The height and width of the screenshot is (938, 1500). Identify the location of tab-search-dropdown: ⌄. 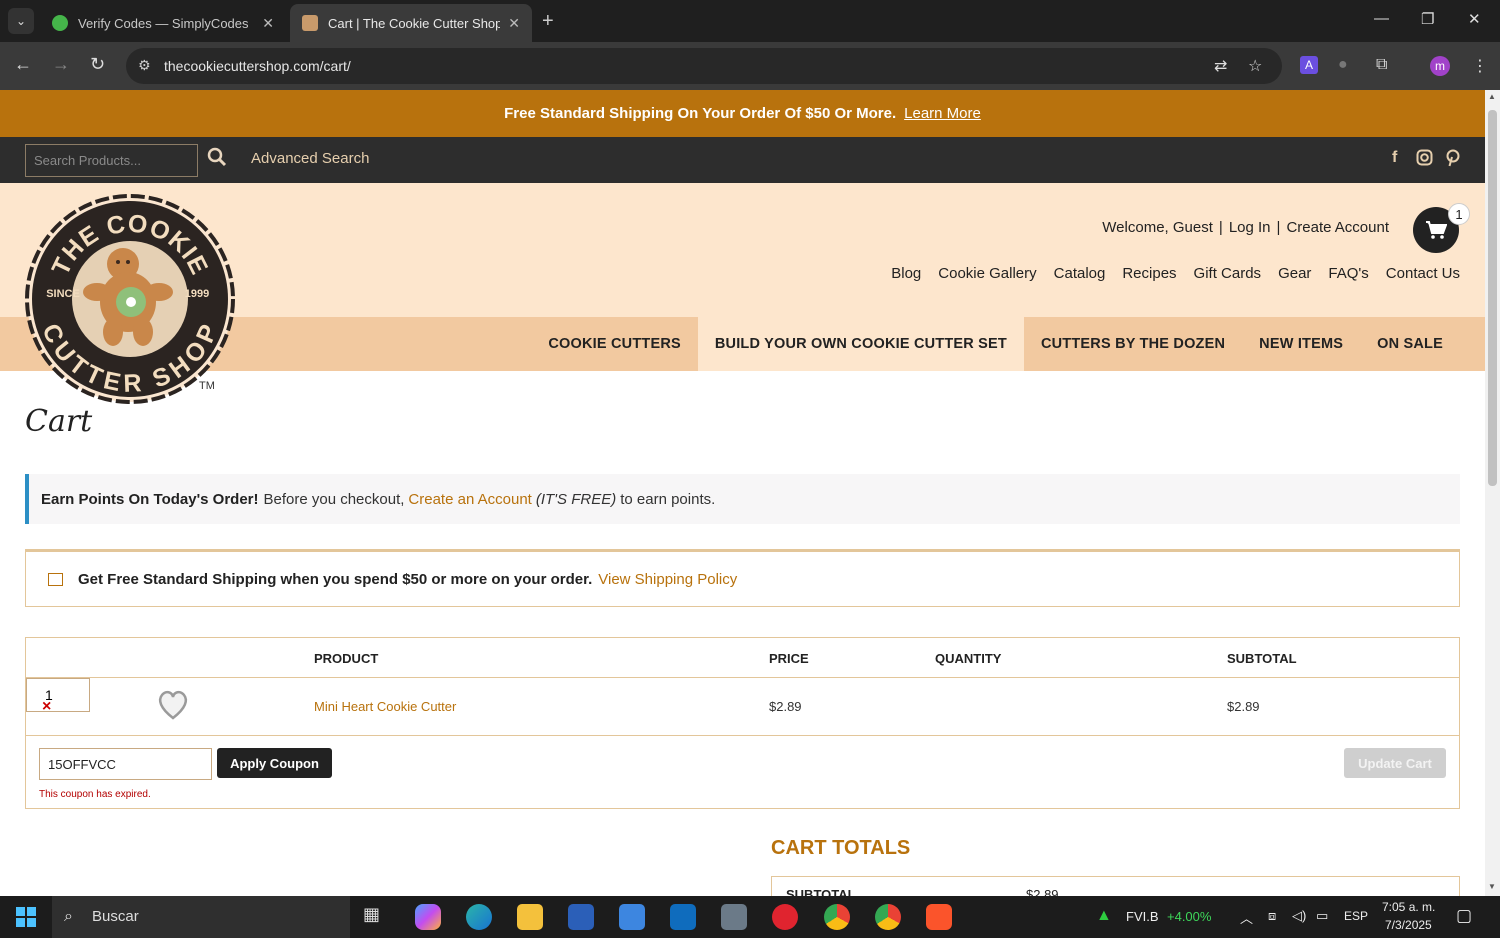
(21, 21).